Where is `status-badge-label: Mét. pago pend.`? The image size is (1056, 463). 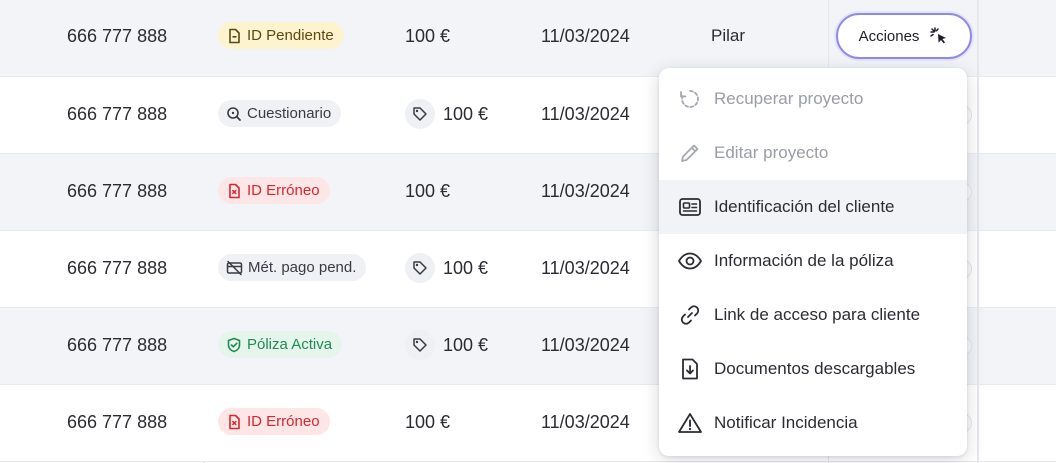
status-badge-label: Mét. pago pend. is located at coordinates (302, 267).